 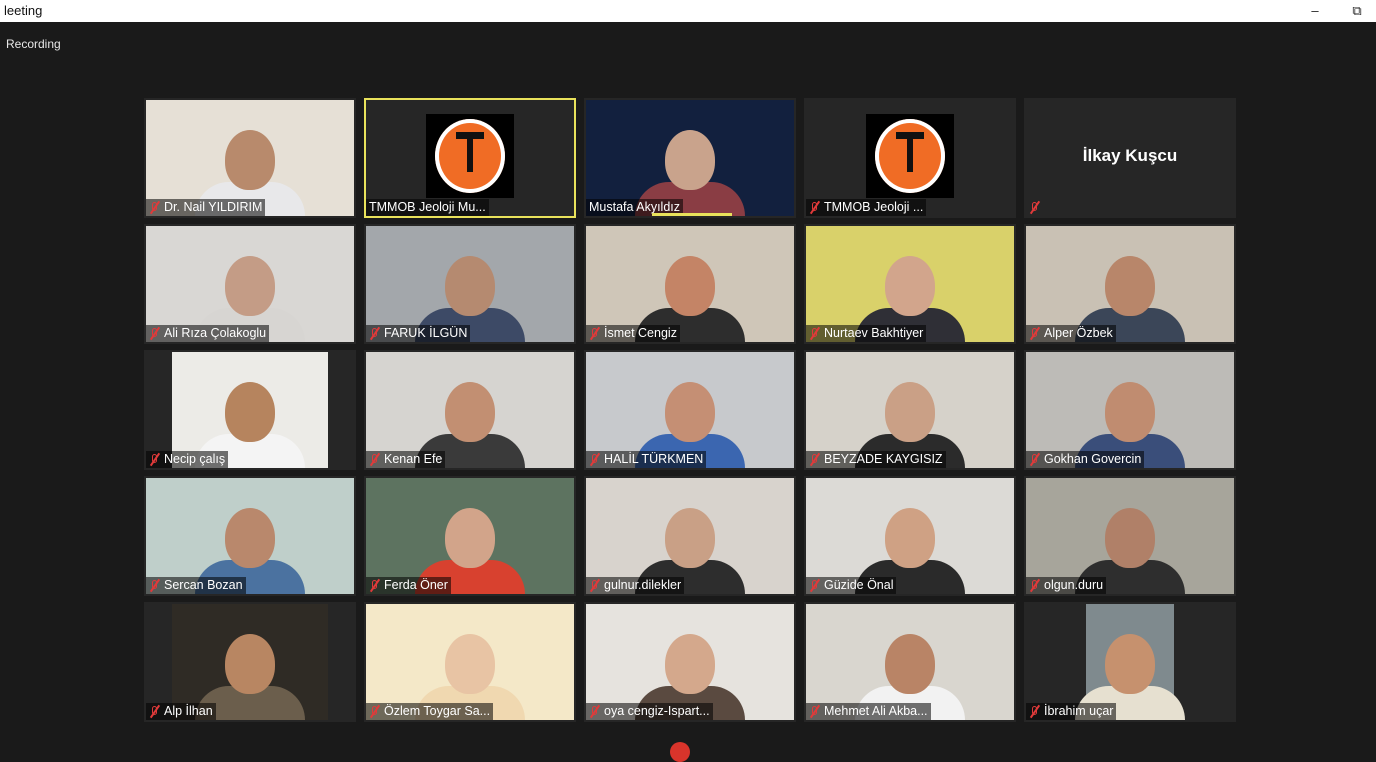 What do you see at coordinates (250, 284) in the screenshot?
I see `participant-tile: Ali Rıza Çolakoglu` at bounding box center [250, 284].